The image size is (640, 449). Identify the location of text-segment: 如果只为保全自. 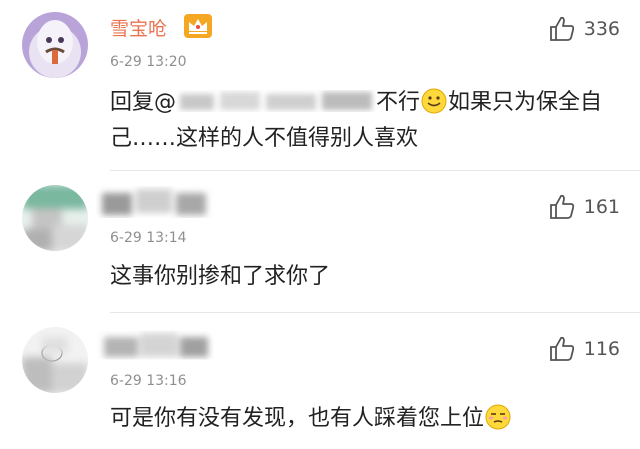
(525, 102).